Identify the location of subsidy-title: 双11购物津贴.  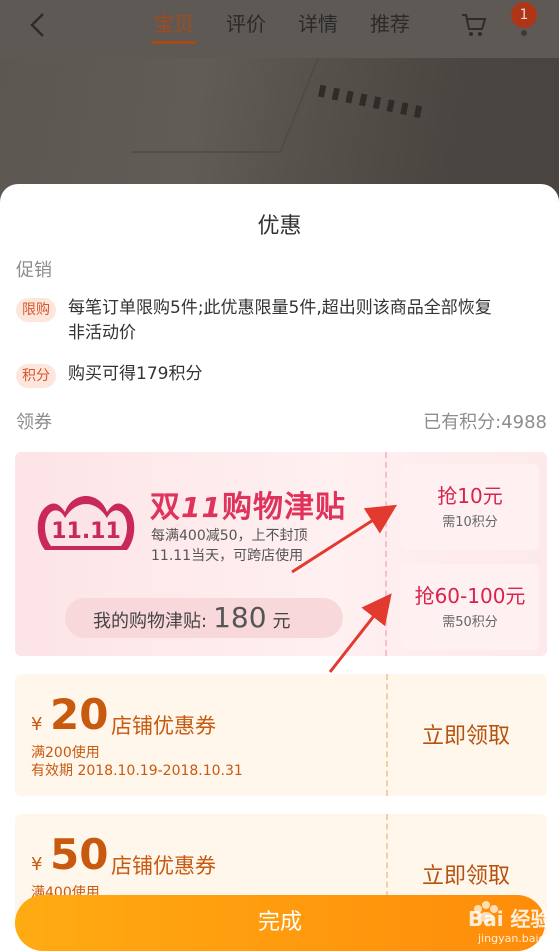
(248, 504).